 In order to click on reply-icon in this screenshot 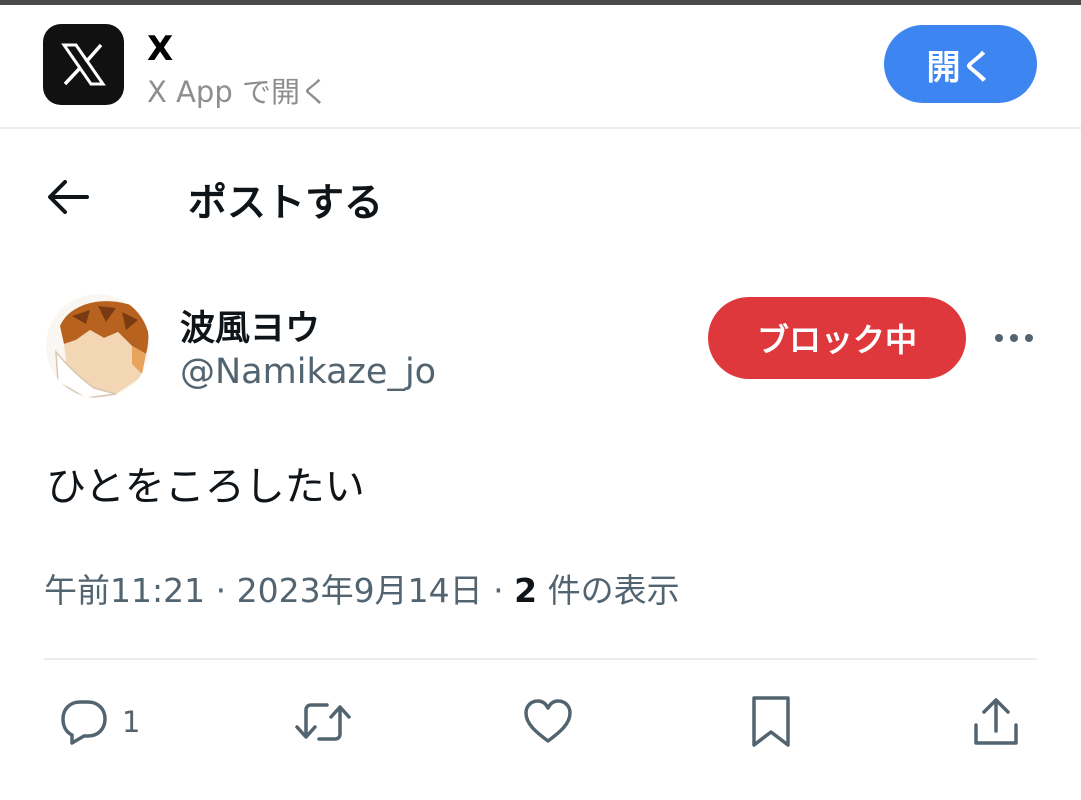, I will do `click(84, 722)`.